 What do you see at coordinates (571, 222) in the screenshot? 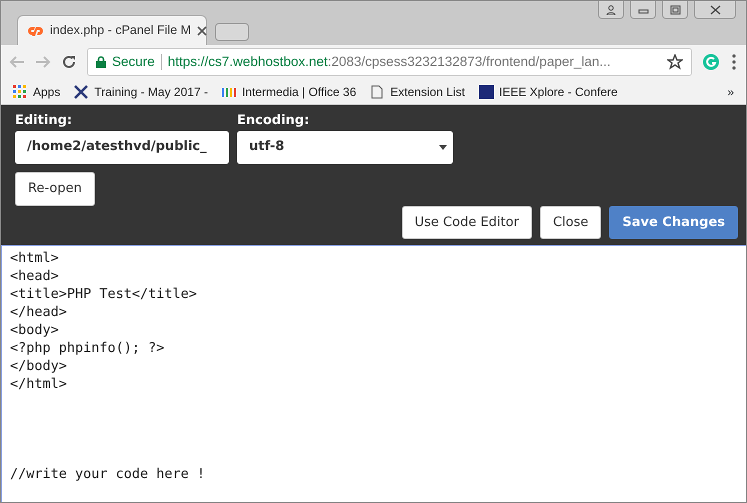
I see `action-button: Close` at bounding box center [571, 222].